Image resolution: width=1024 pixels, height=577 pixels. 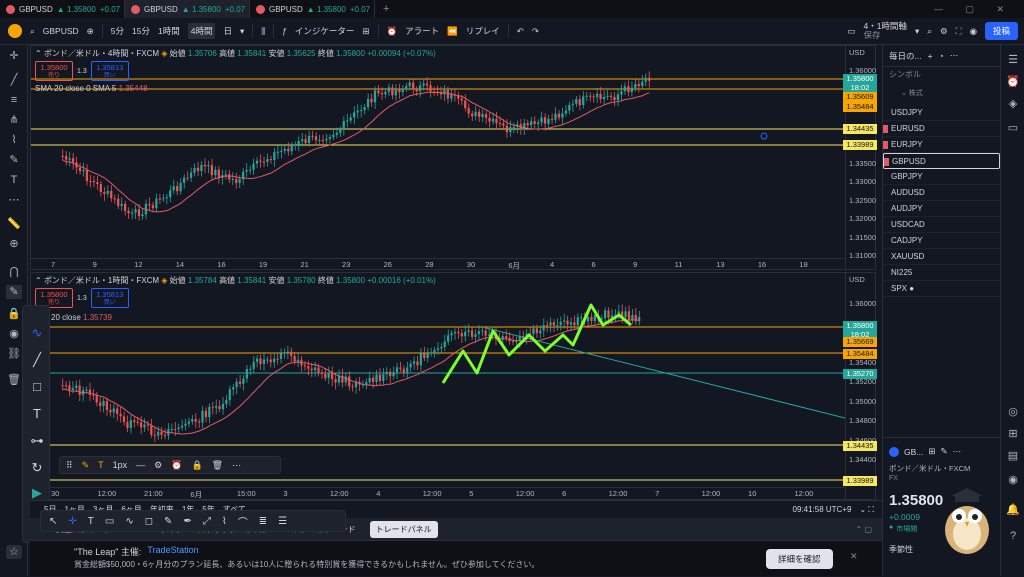 What do you see at coordinates (941, 289) in the screenshot?
I see `watchlist-item: SPX ●` at bounding box center [941, 289].